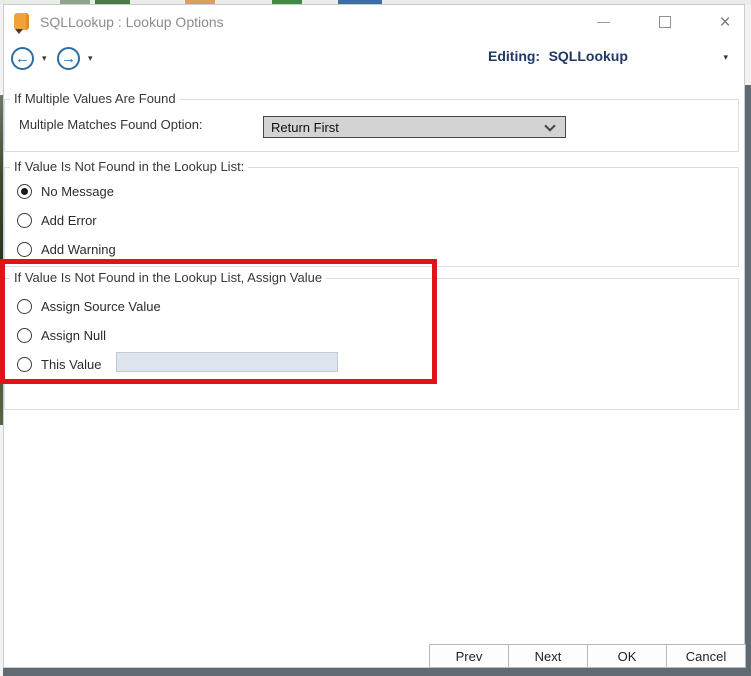  Describe the element at coordinates (132, 22) in the screenshot. I see `window-title: SQLLookup : Lookup Options` at that location.